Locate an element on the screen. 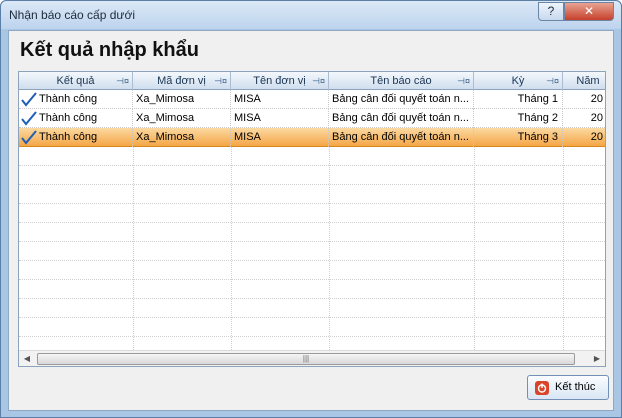  power-icon is located at coordinates (542, 388).